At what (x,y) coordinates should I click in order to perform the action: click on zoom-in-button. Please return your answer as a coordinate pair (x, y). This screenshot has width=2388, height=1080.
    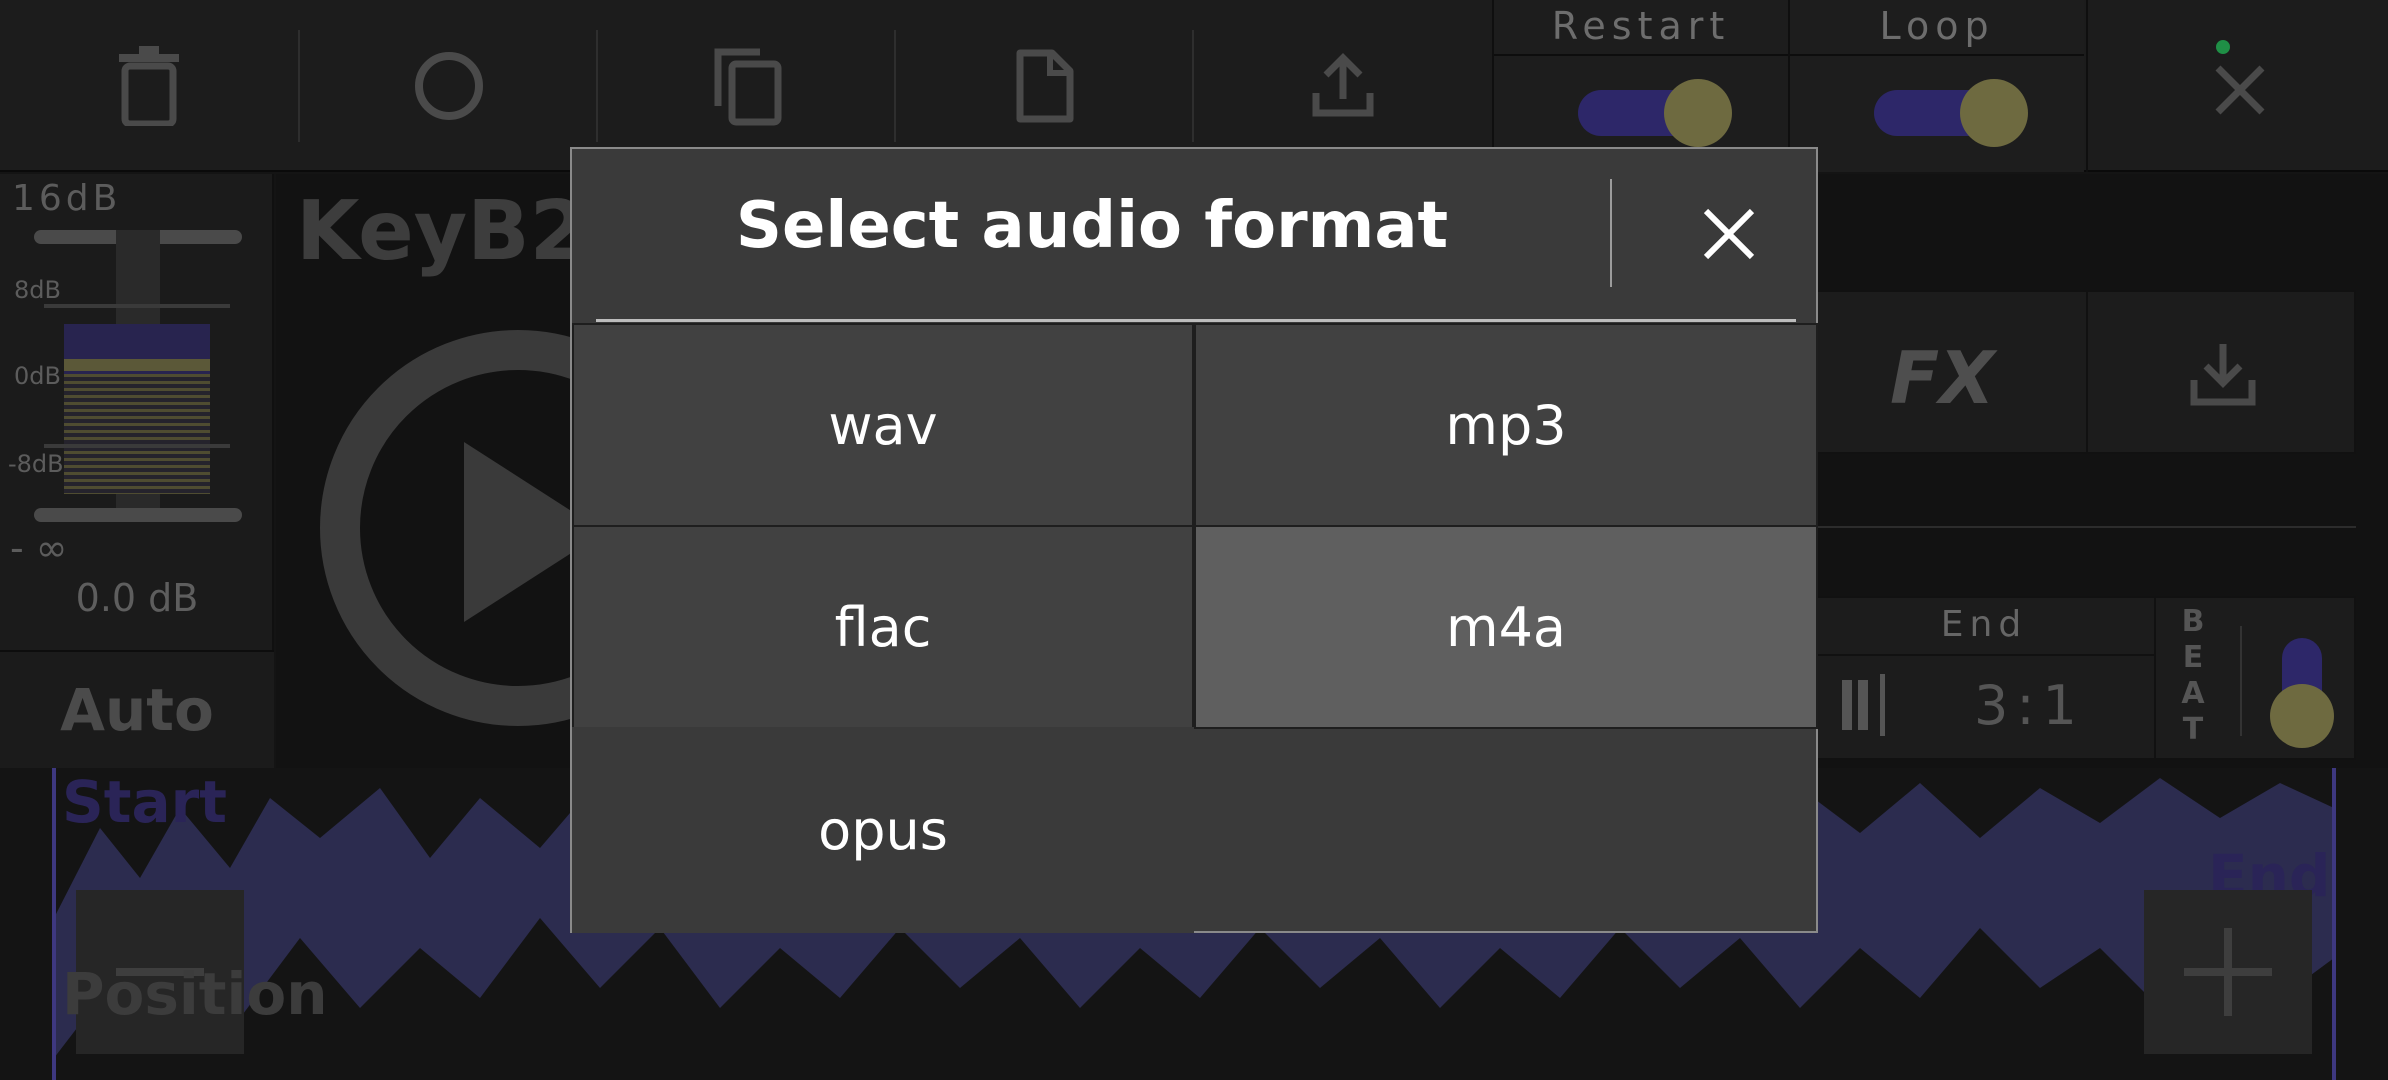
    Looking at the image, I should click on (2228, 972).